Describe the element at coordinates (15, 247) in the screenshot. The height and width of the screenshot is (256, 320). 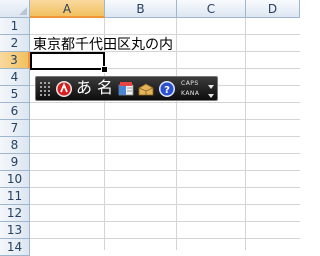
I see `row-header-14: 14` at that location.